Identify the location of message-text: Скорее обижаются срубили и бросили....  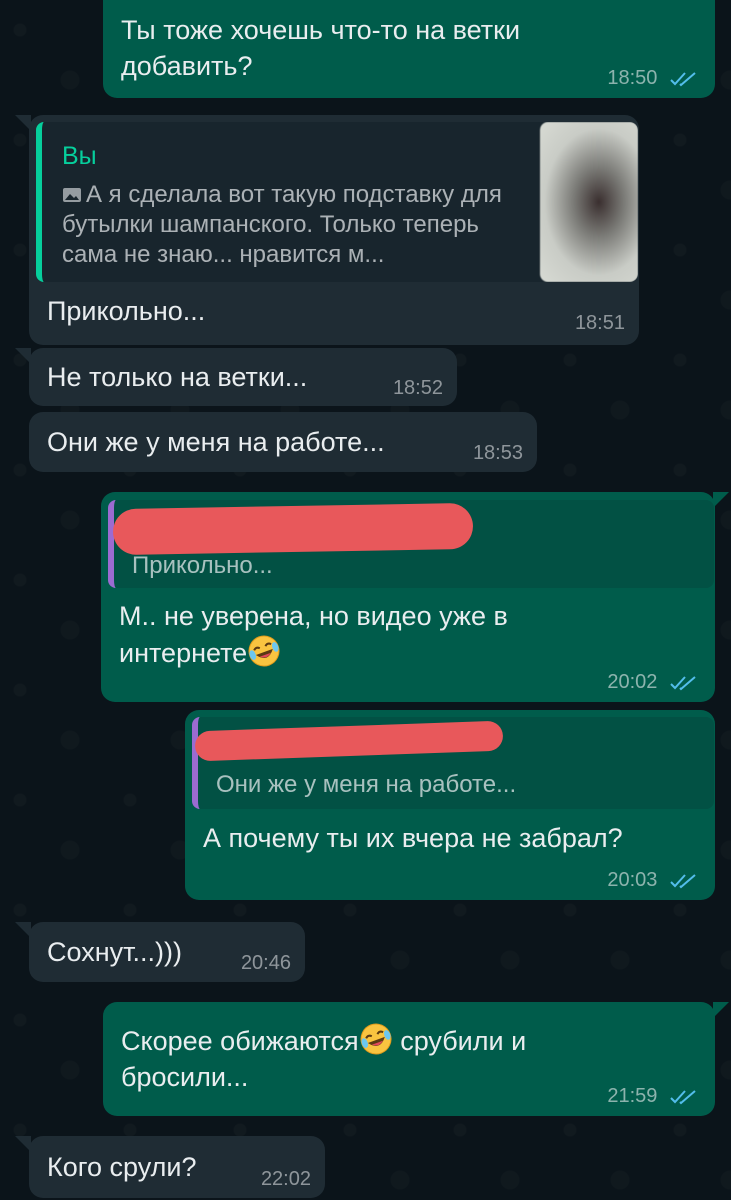
(401, 1058).